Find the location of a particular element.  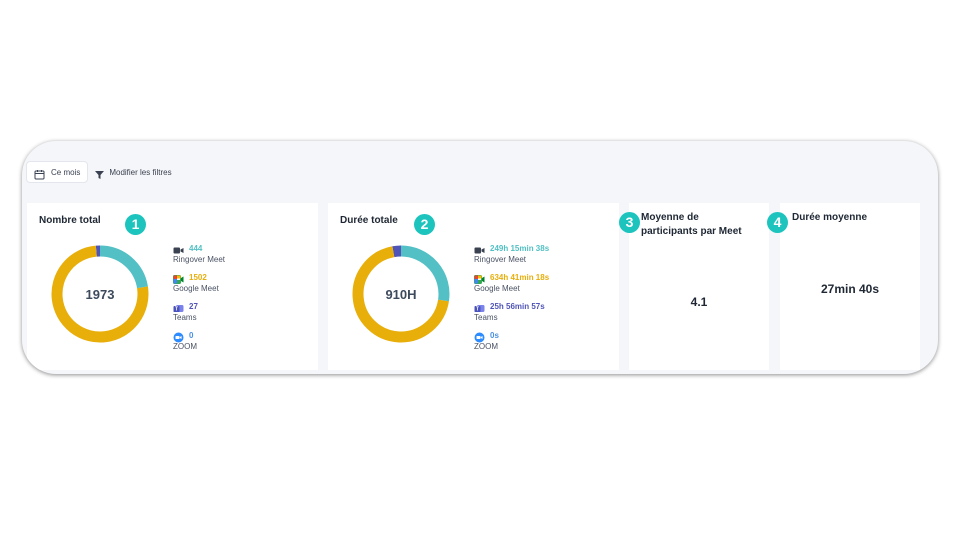

count-donut-chart: 1973 is located at coordinates (100, 294).